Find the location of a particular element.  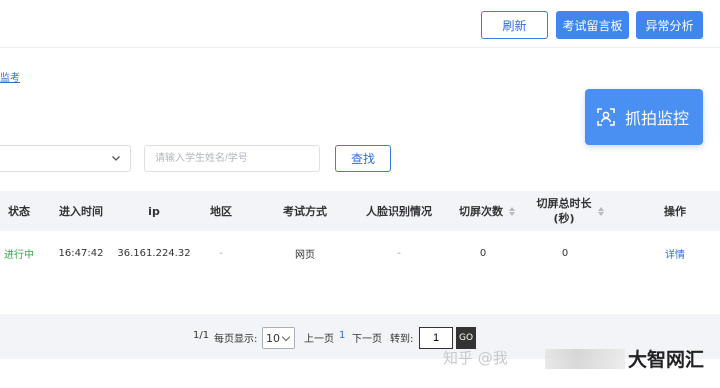

column-face-recognition: 人脸识别情况 is located at coordinates (399, 211).